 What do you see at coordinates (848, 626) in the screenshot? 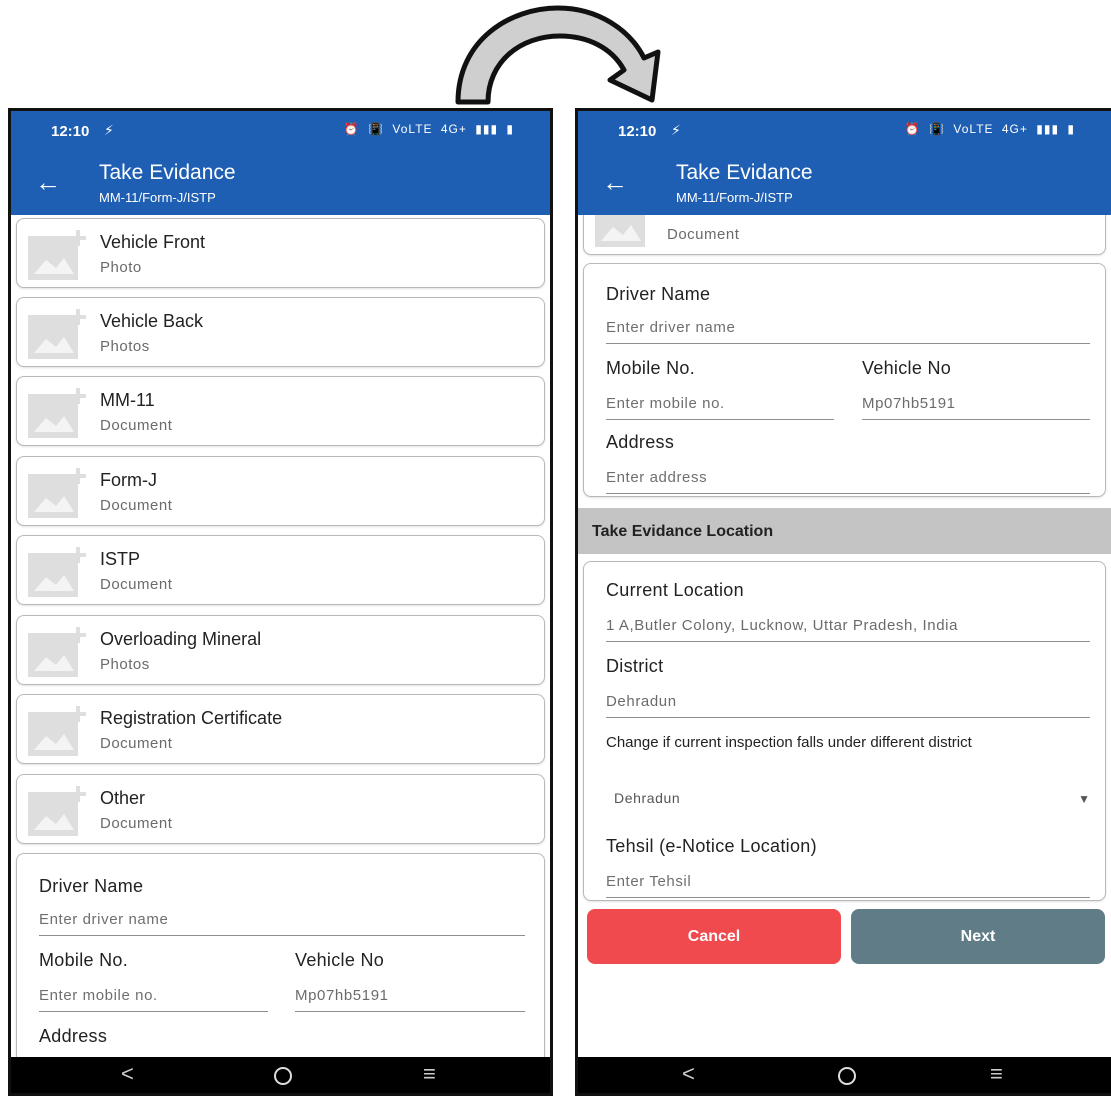
I see `current-location-input` at bounding box center [848, 626].